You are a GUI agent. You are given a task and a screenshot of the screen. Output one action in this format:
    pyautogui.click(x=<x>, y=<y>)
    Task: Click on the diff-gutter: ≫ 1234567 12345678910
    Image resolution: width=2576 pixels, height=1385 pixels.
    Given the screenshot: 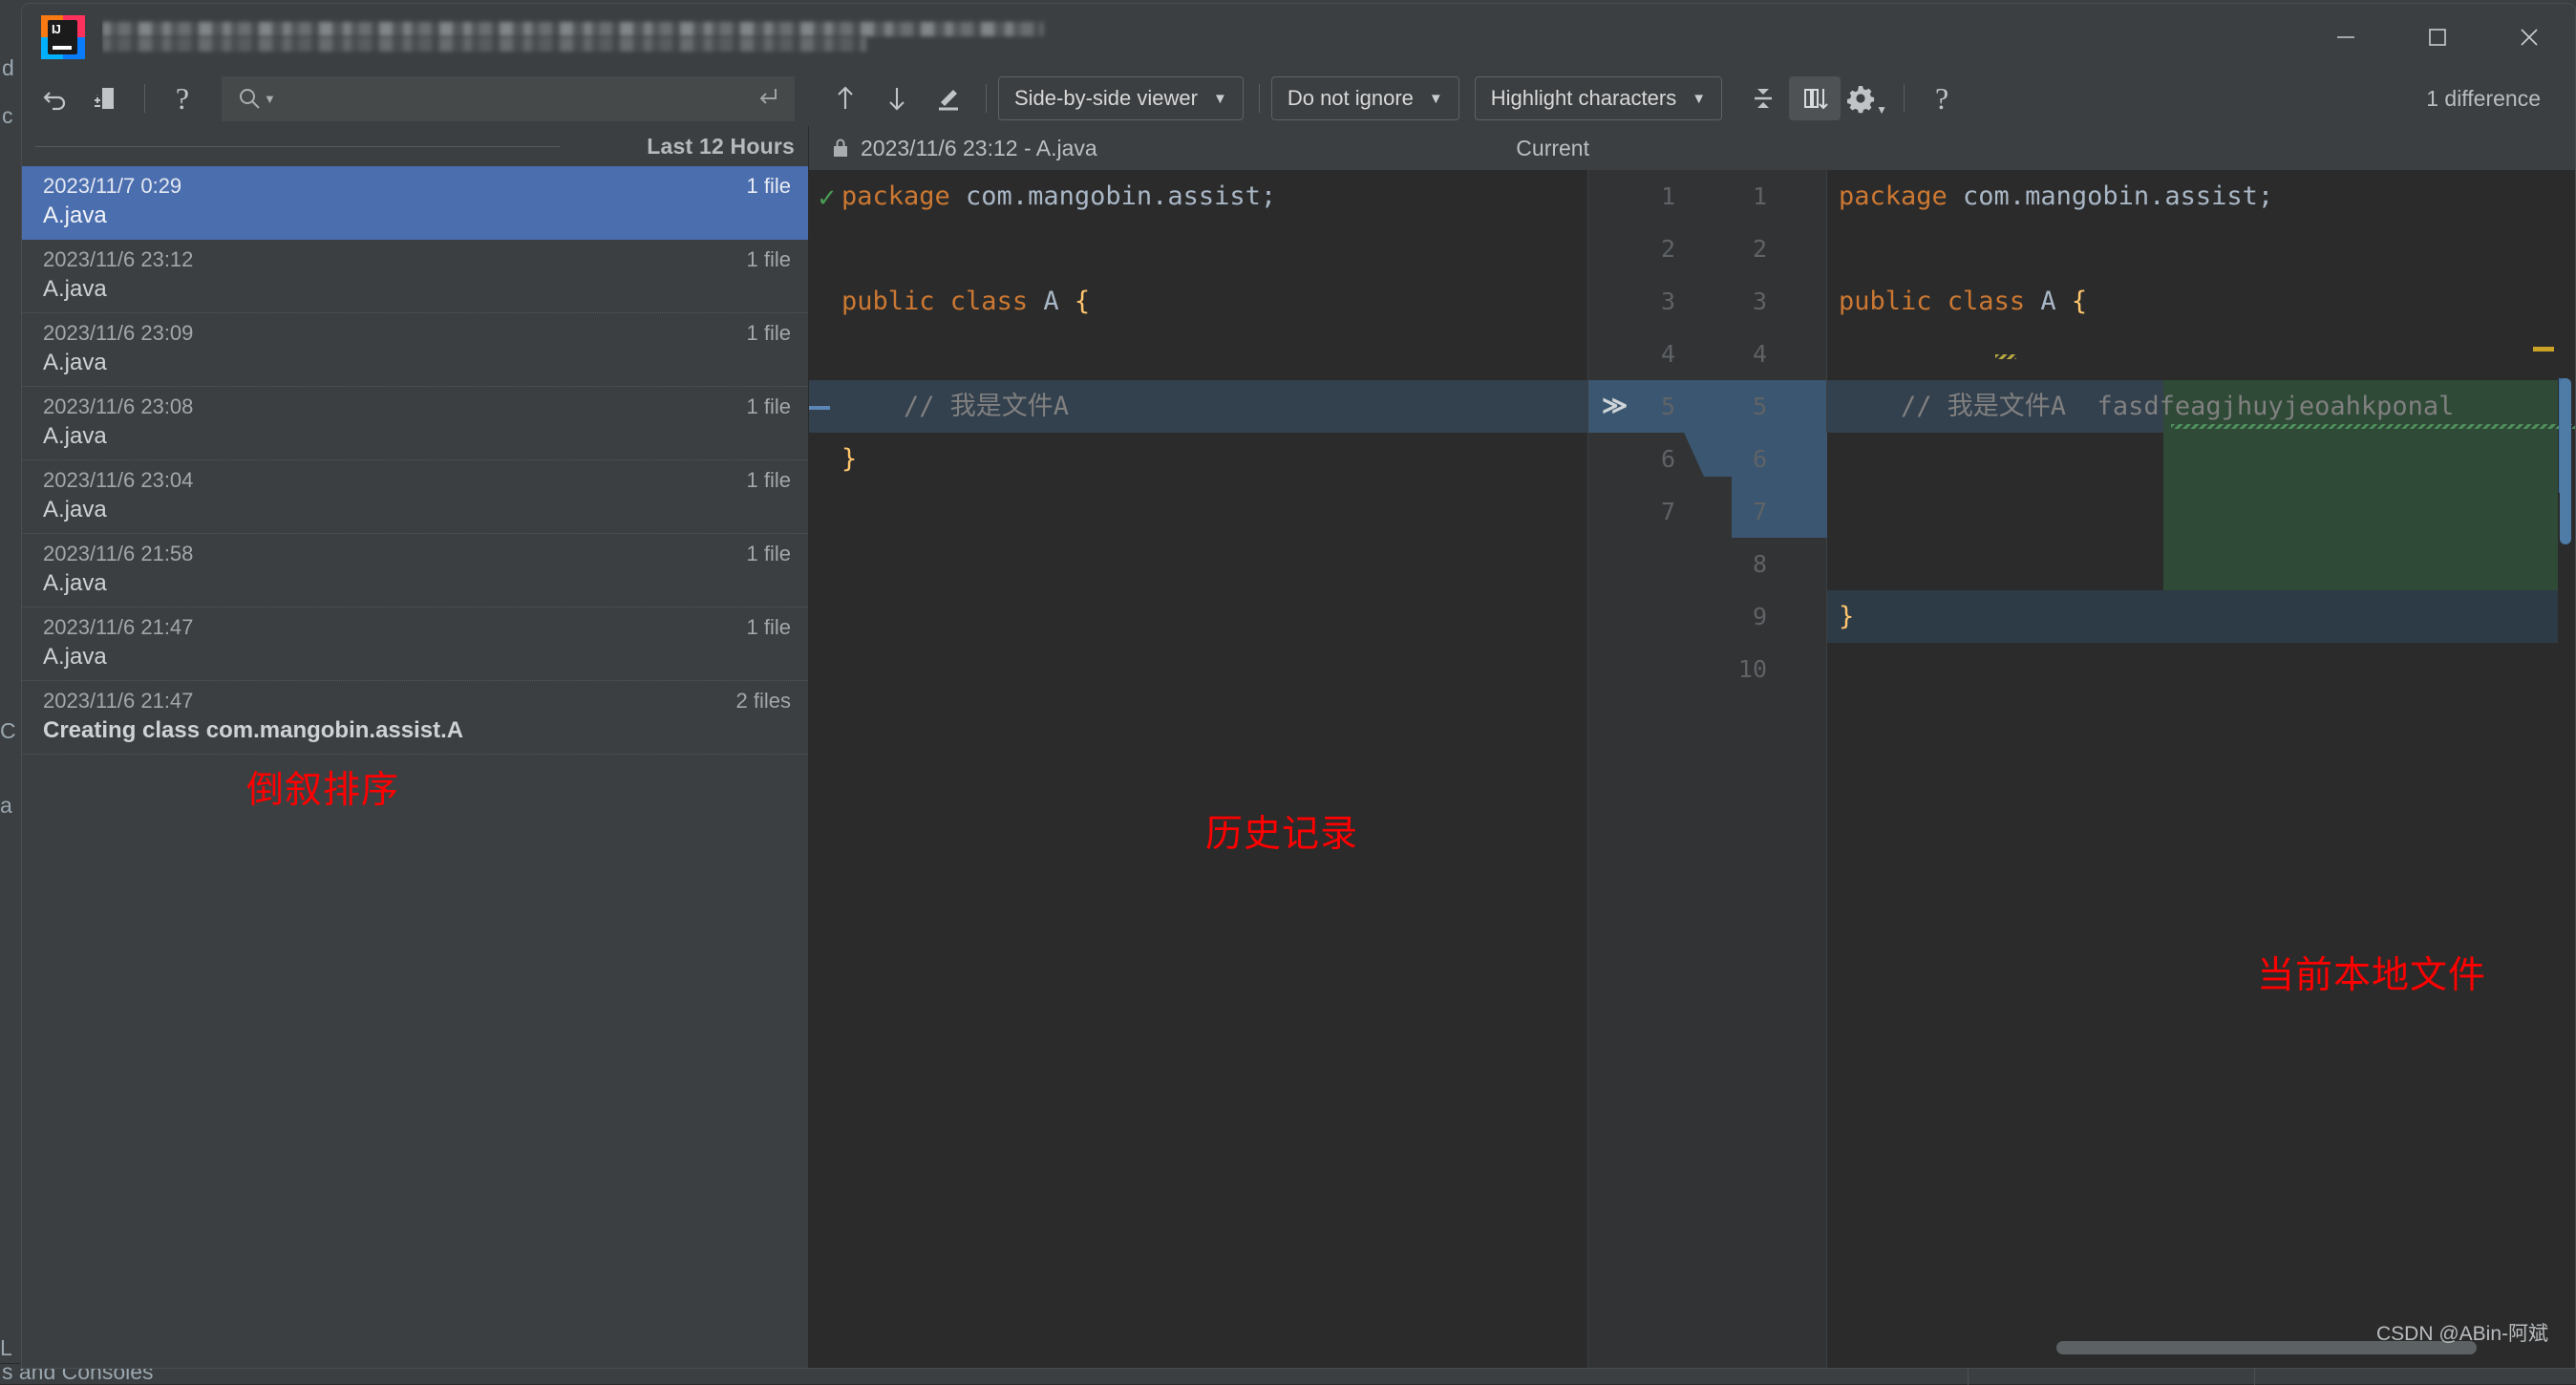 What is the action you would take?
    pyautogui.click(x=1707, y=769)
    